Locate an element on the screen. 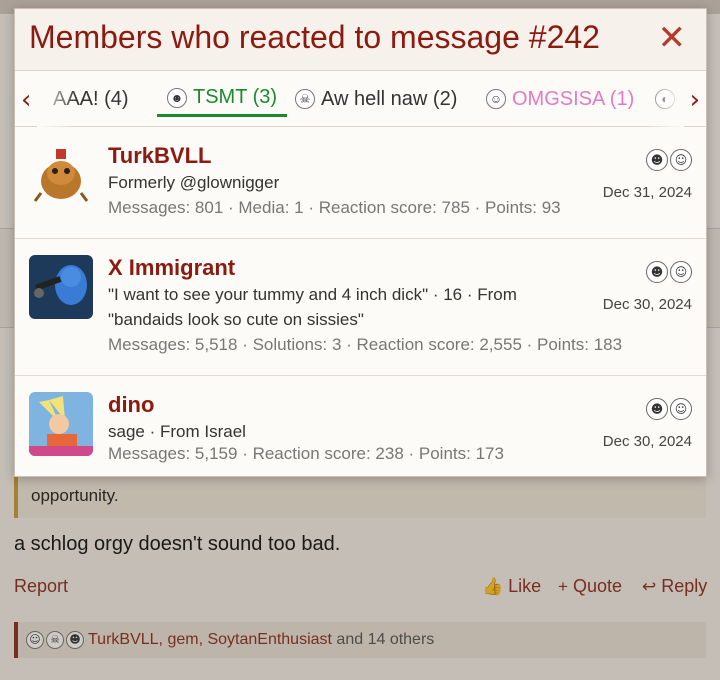 This screenshot has width=720, height=680. tab-aw-hell-naw: ☠ Aw hell naw (2) is located at coordinates (376, 99).